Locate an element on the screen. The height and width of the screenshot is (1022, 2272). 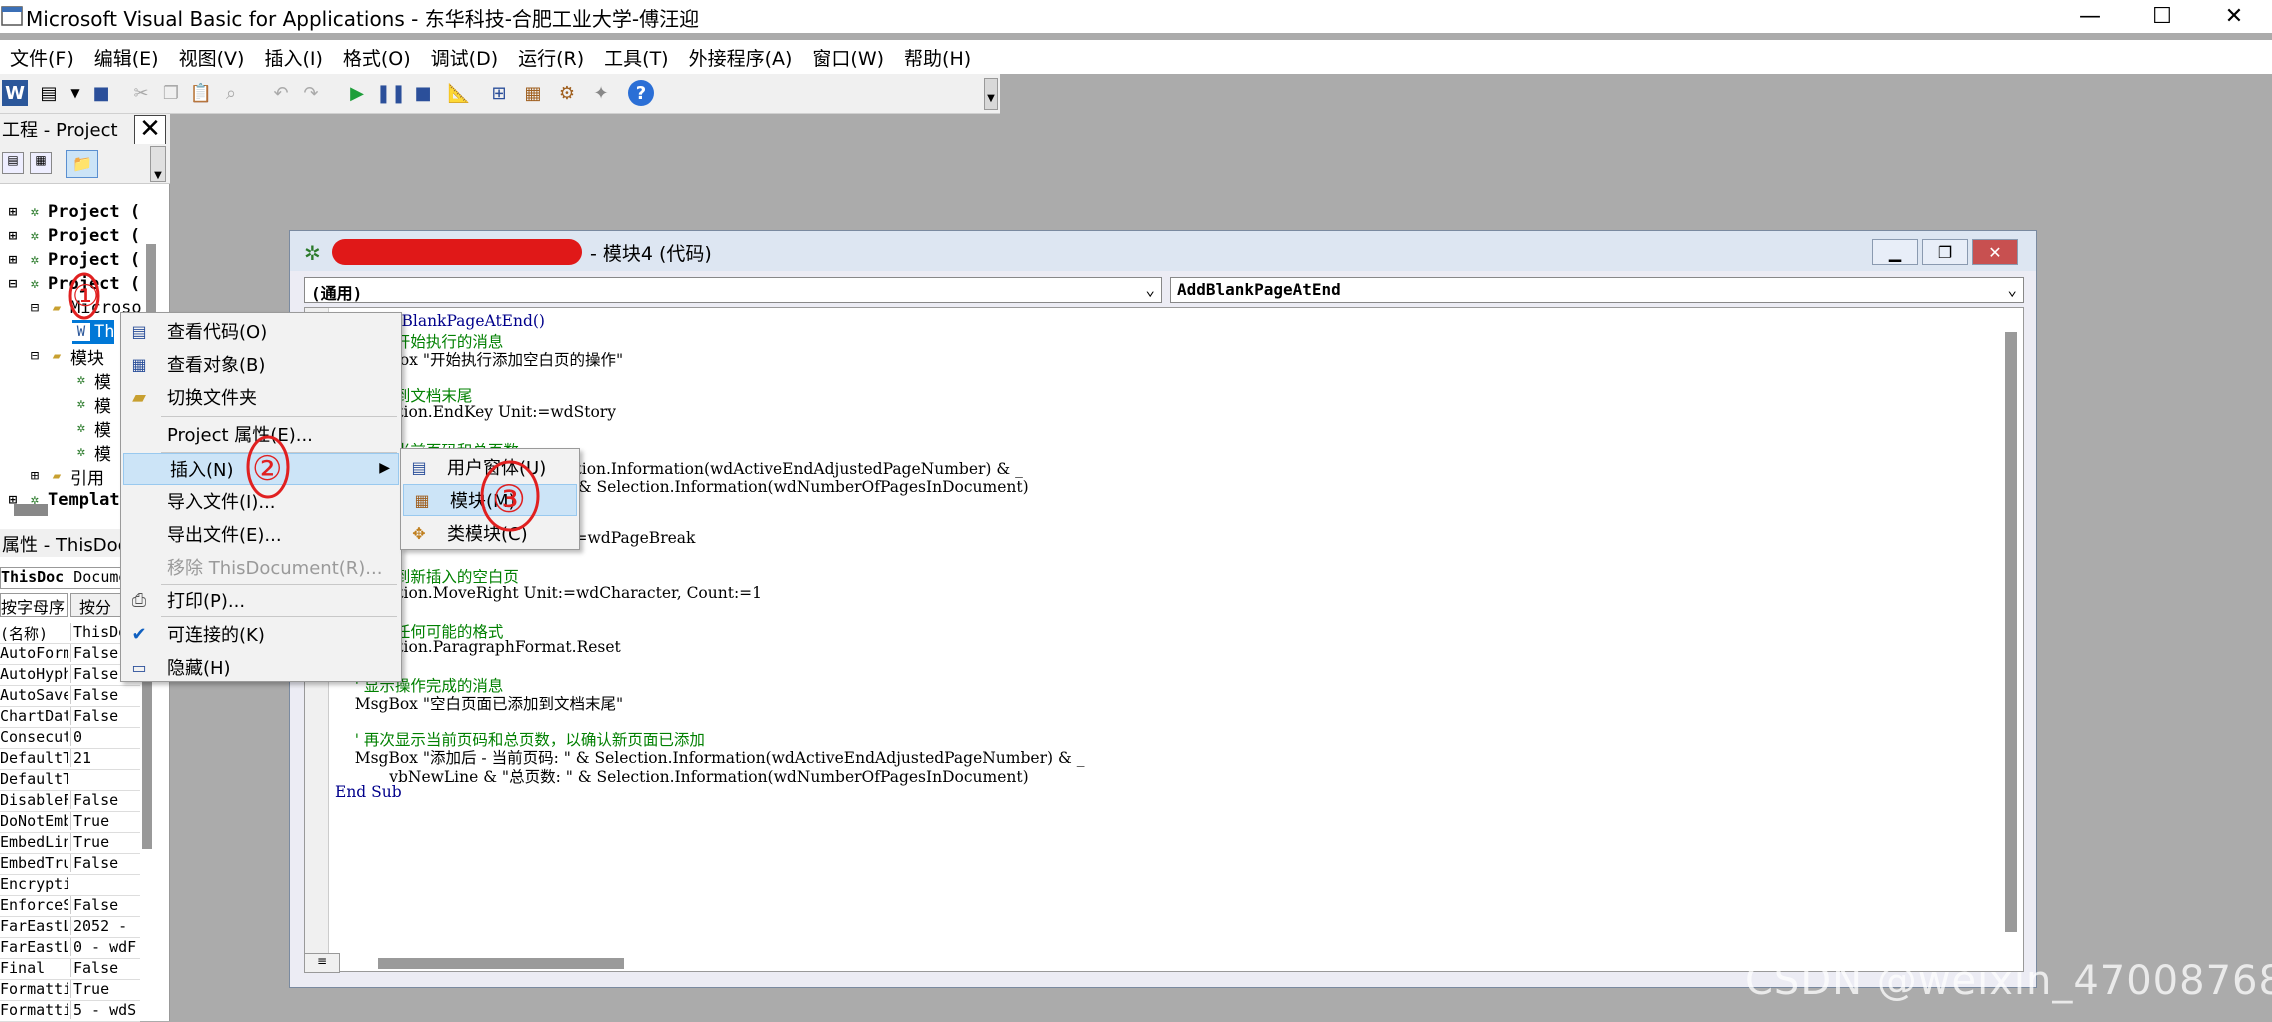
view-object-icon: ▦ is located at coordinates (41, 163).